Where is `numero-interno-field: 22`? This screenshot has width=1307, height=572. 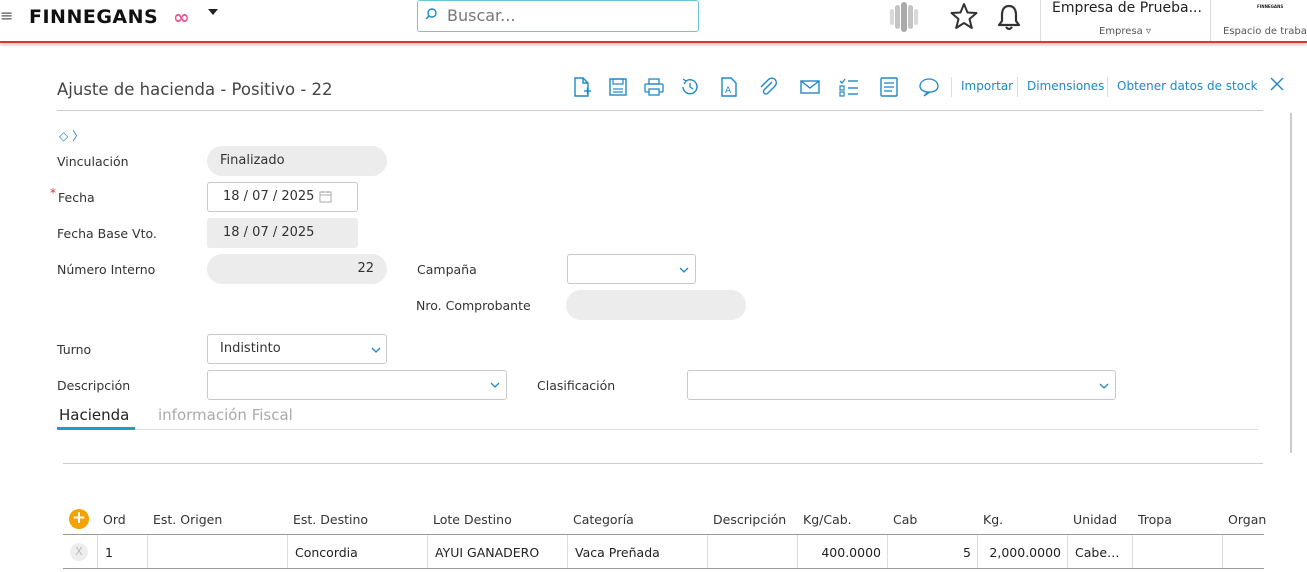 numero-interno-field: 22 is located at coordinates (297, 269).